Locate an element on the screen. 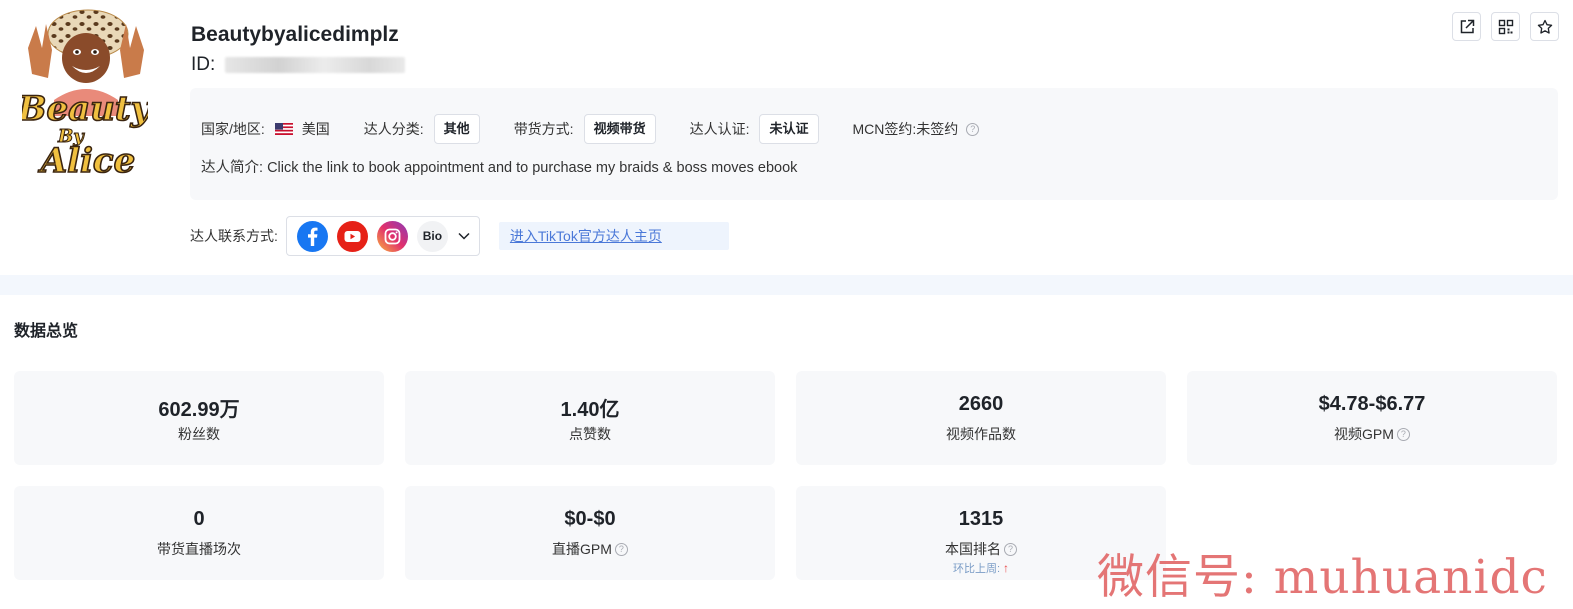 The image size is (1573, 609). stat-value: 1.40亿 is located at coordinates (590, 410).